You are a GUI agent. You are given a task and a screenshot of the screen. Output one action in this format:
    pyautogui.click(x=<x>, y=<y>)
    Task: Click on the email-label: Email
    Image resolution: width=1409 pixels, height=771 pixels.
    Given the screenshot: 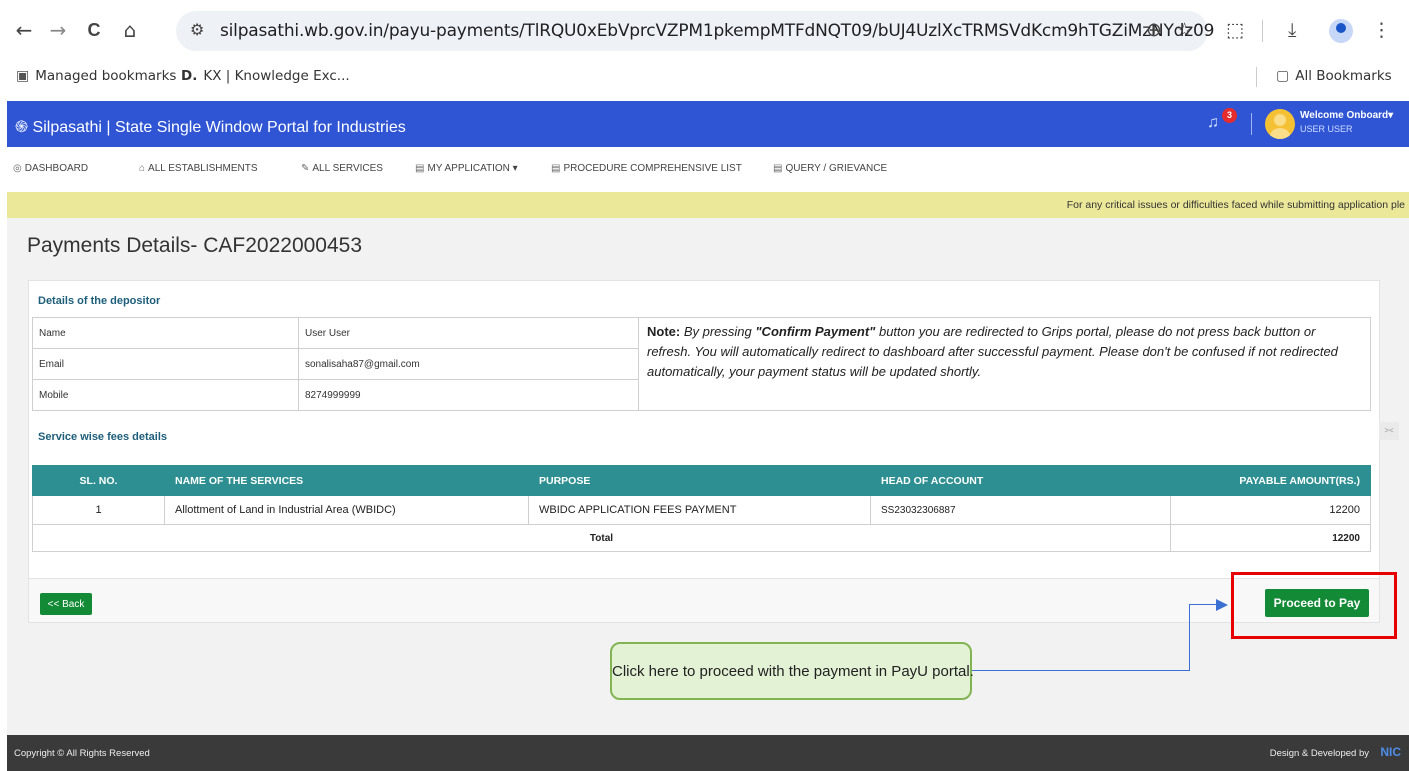 What is the action you would take?
    pyautogui.click(x=165, y=364)
    